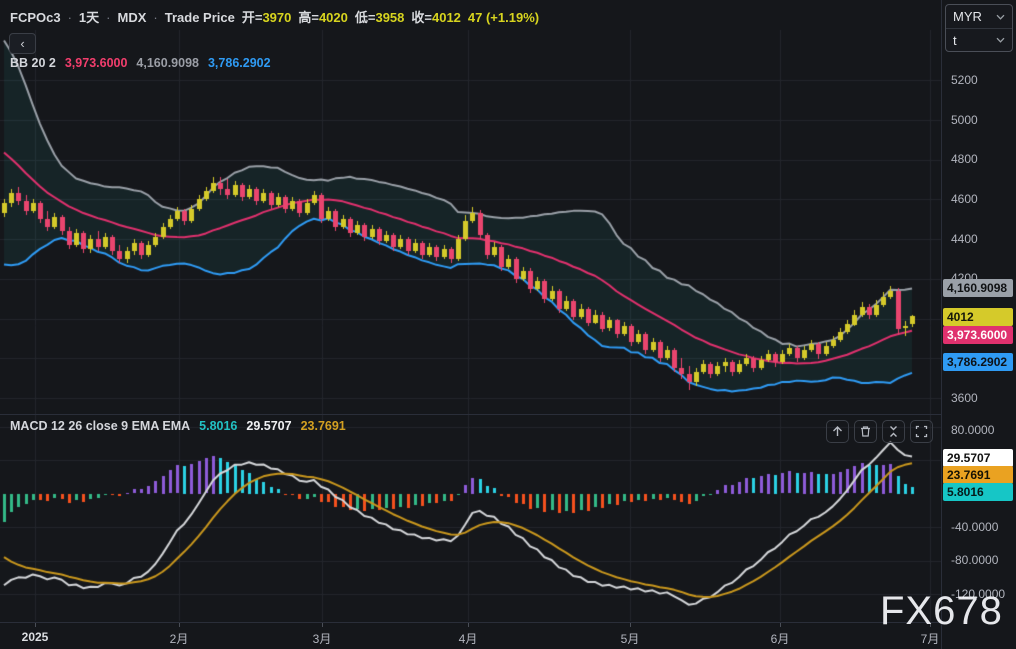 The image size is (1016, 649). Describe the element at coordinates (975, 527) in the screenshot. I see `axis-tick-label: -40.0000` at that location.